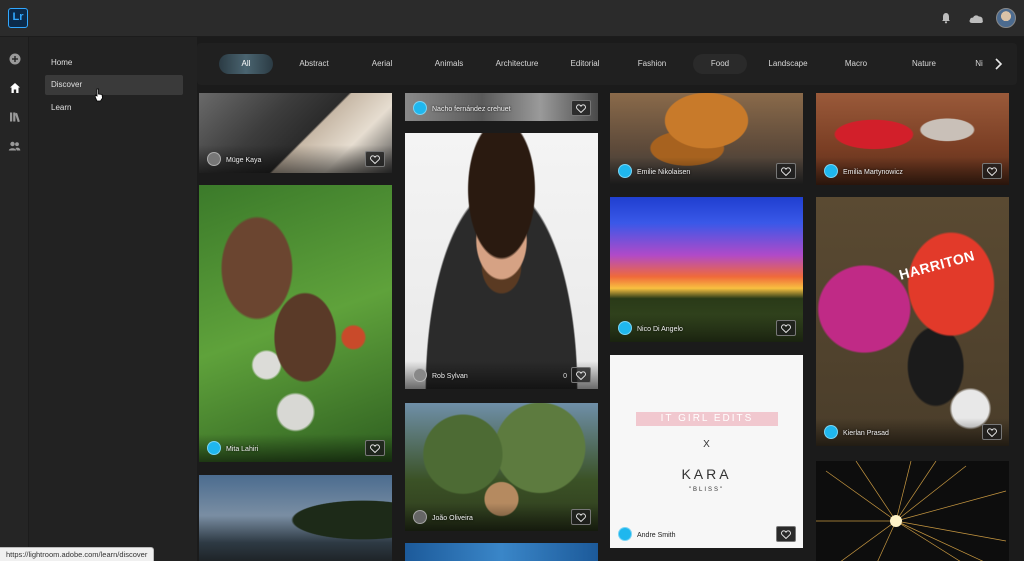 The image size is (1024, 561). What do you see at coordinates (924, 64) in the screenshot?
I see `category-chip-nature: Nature` at bounding box center [924, 64].